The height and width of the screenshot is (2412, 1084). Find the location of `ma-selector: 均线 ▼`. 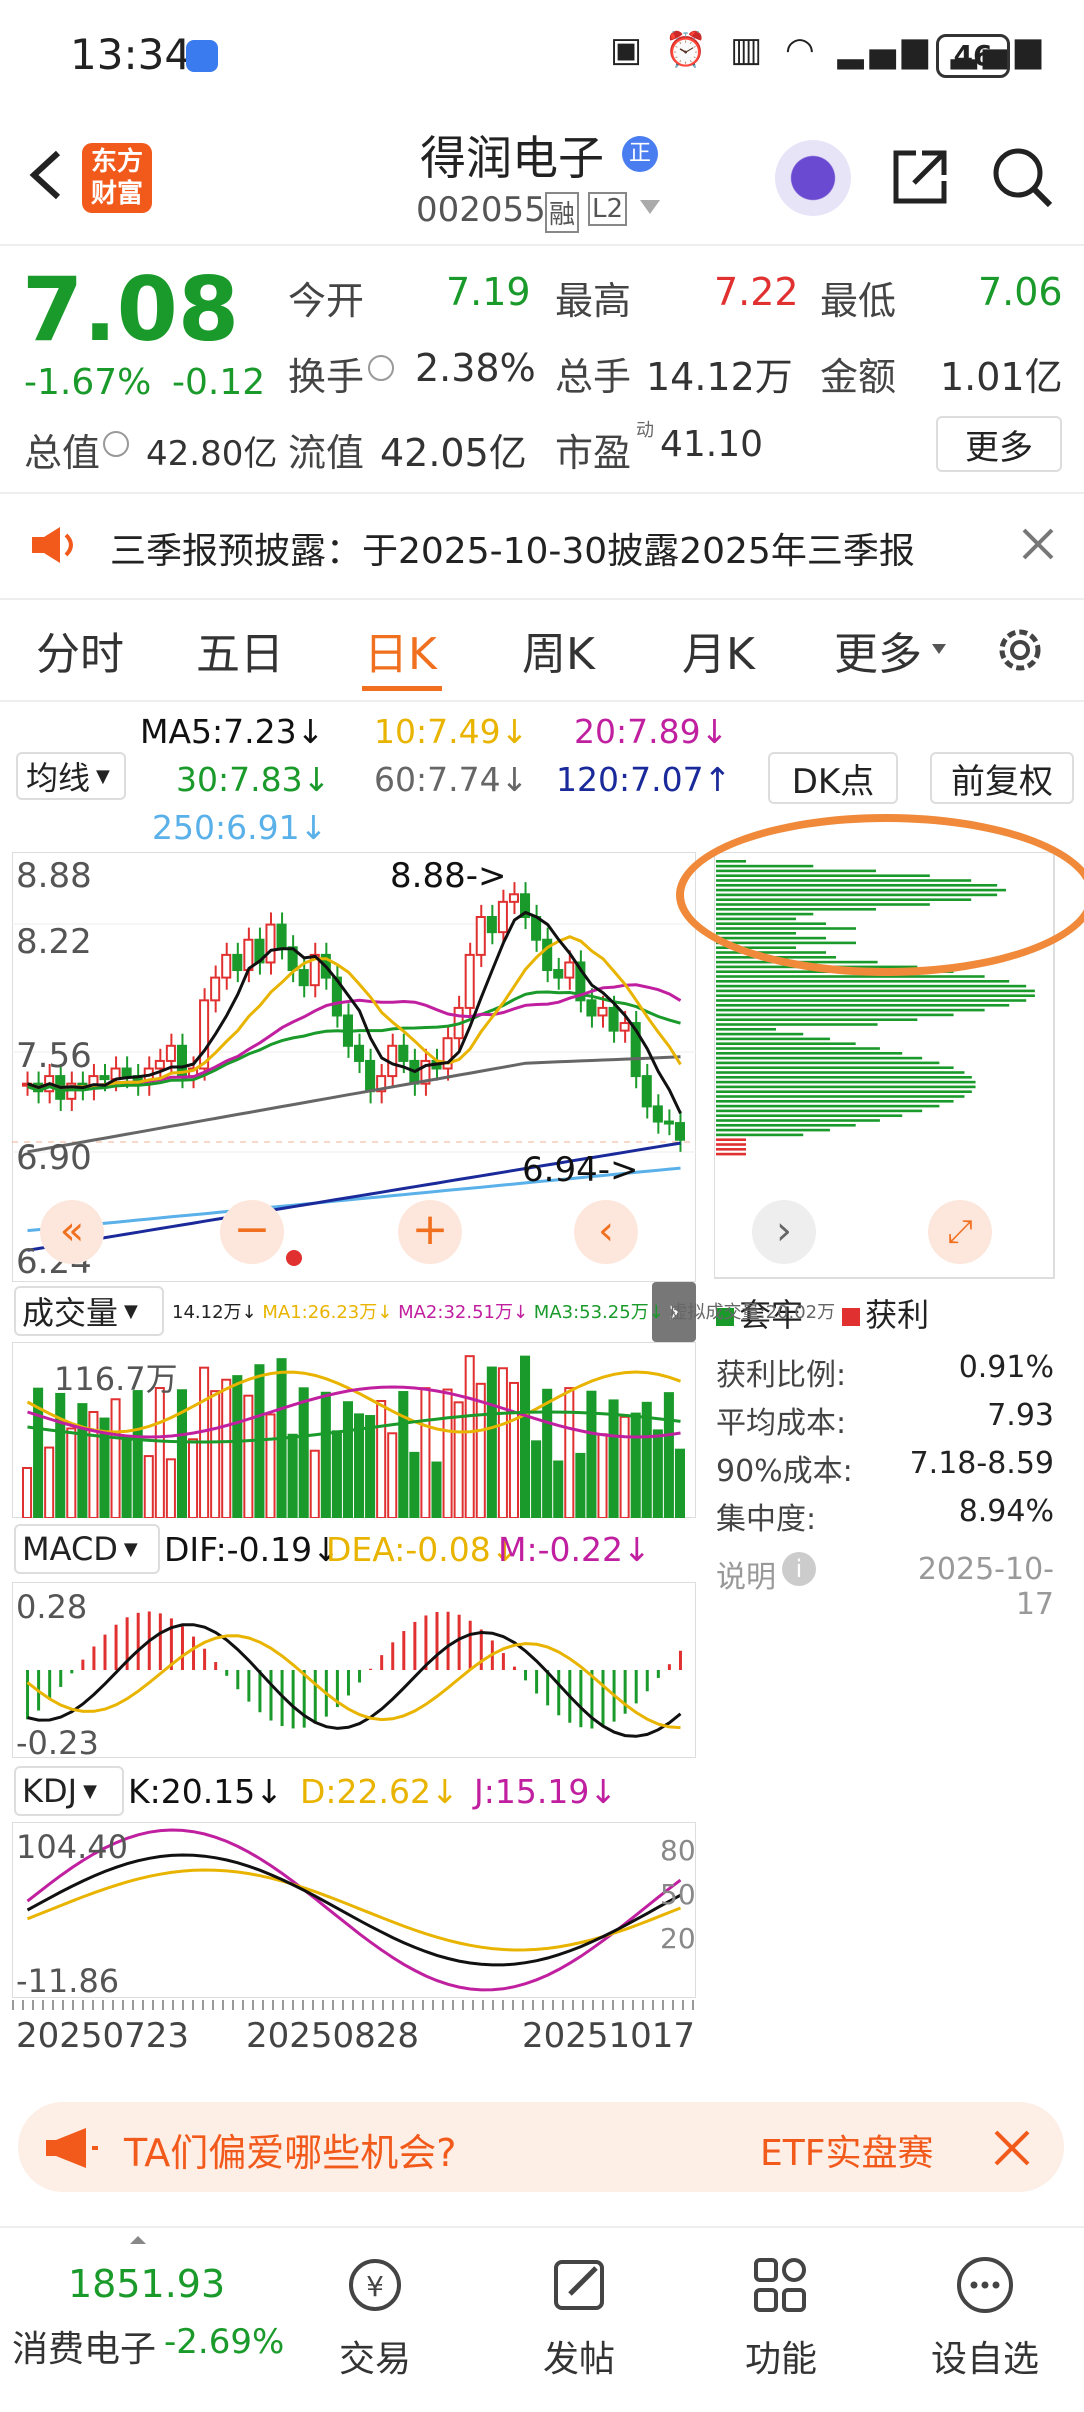

ma-selector: 均线 ▼ is located at coordinates (71, 776).